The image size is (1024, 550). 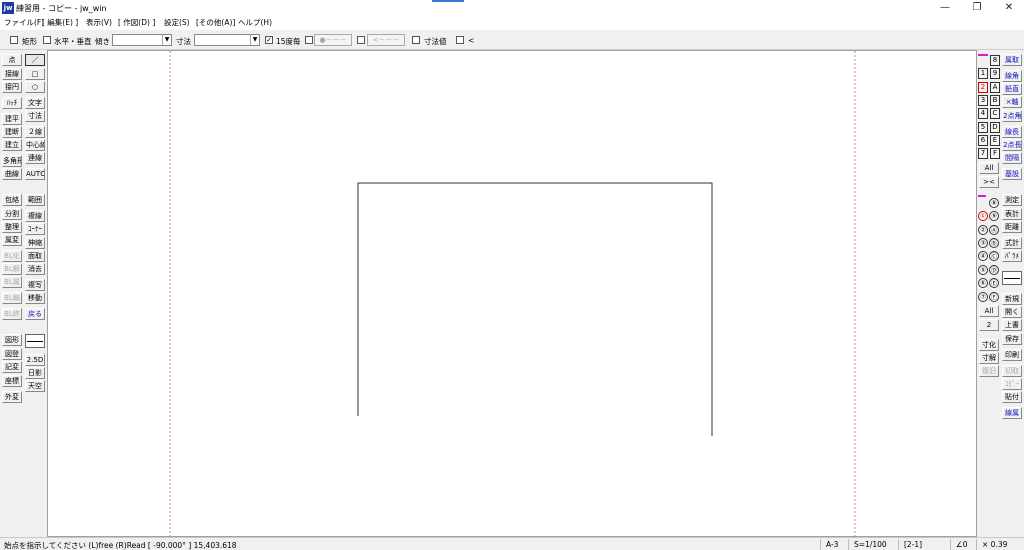 What do you see at coordinates (35, 341) in the screenshot?
I see `line-type-preview` at bounding box center [35, 341].